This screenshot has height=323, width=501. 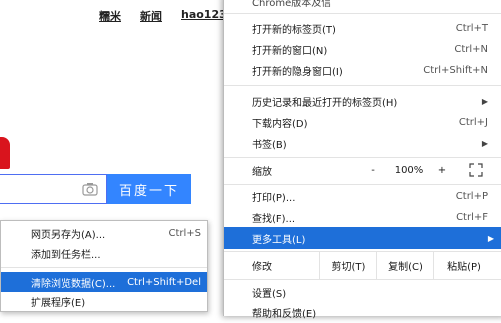 What do you see at coordinates (471, 28) in the screenshot?
I see `shortcut-label: Ctrl+T` at bounding box center [471, 28].